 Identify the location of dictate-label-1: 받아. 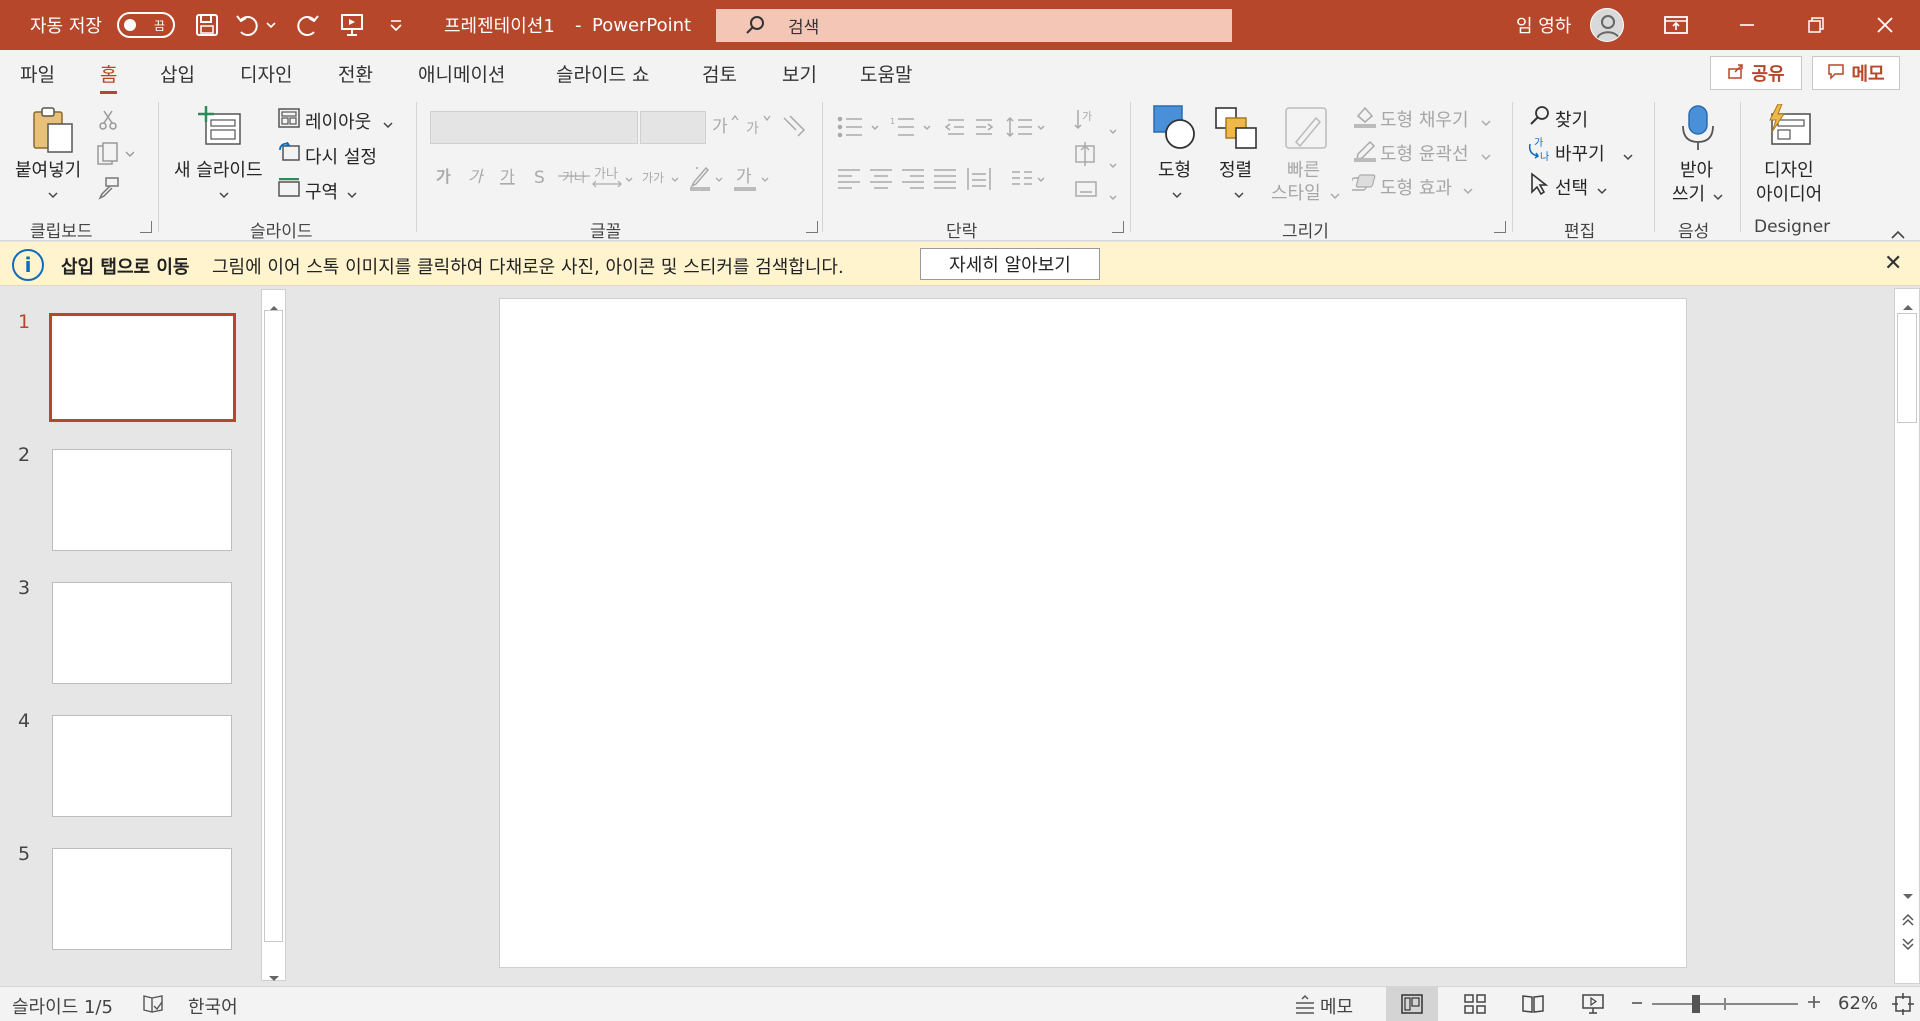
(1696, 169).